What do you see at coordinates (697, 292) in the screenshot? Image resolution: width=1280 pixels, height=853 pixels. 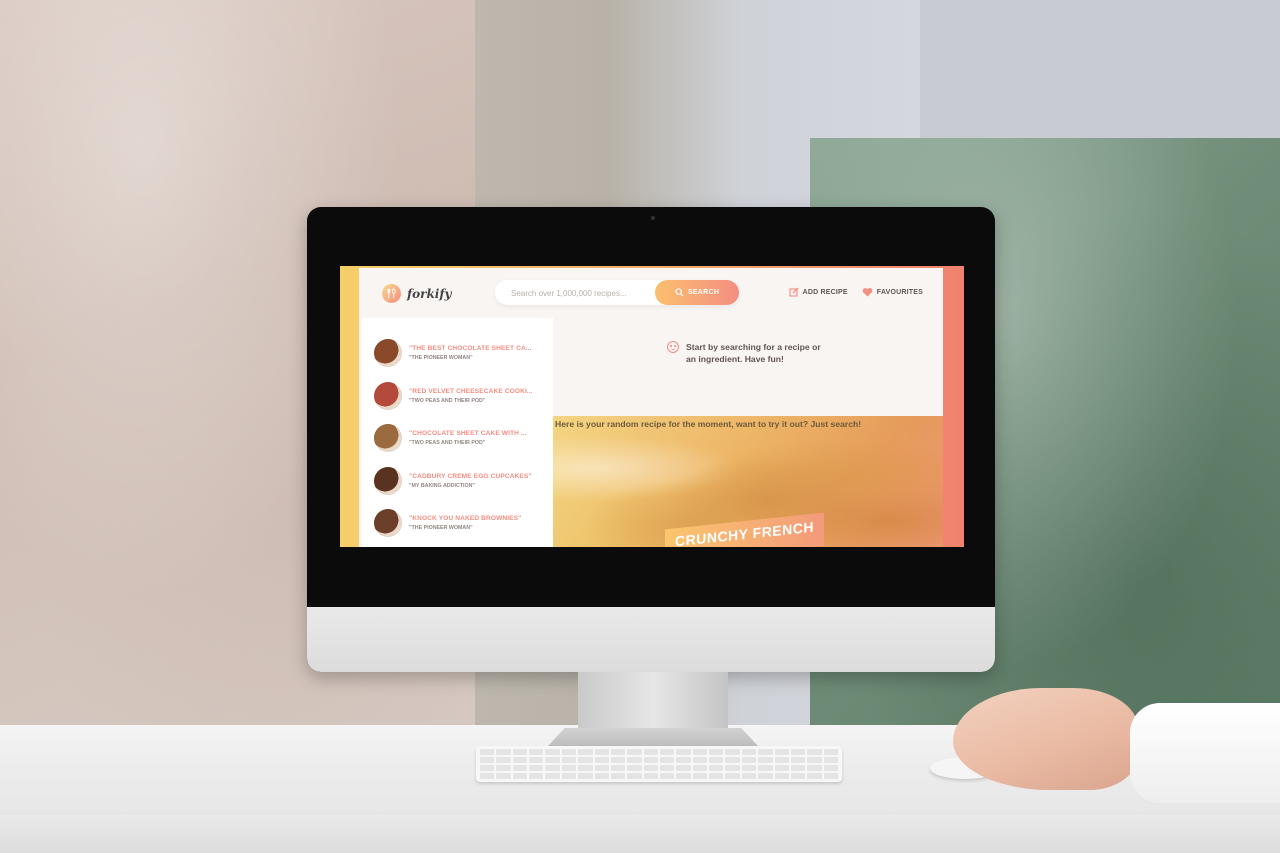 I see `search-button: SEARCH` at bounding box center [697, 292].